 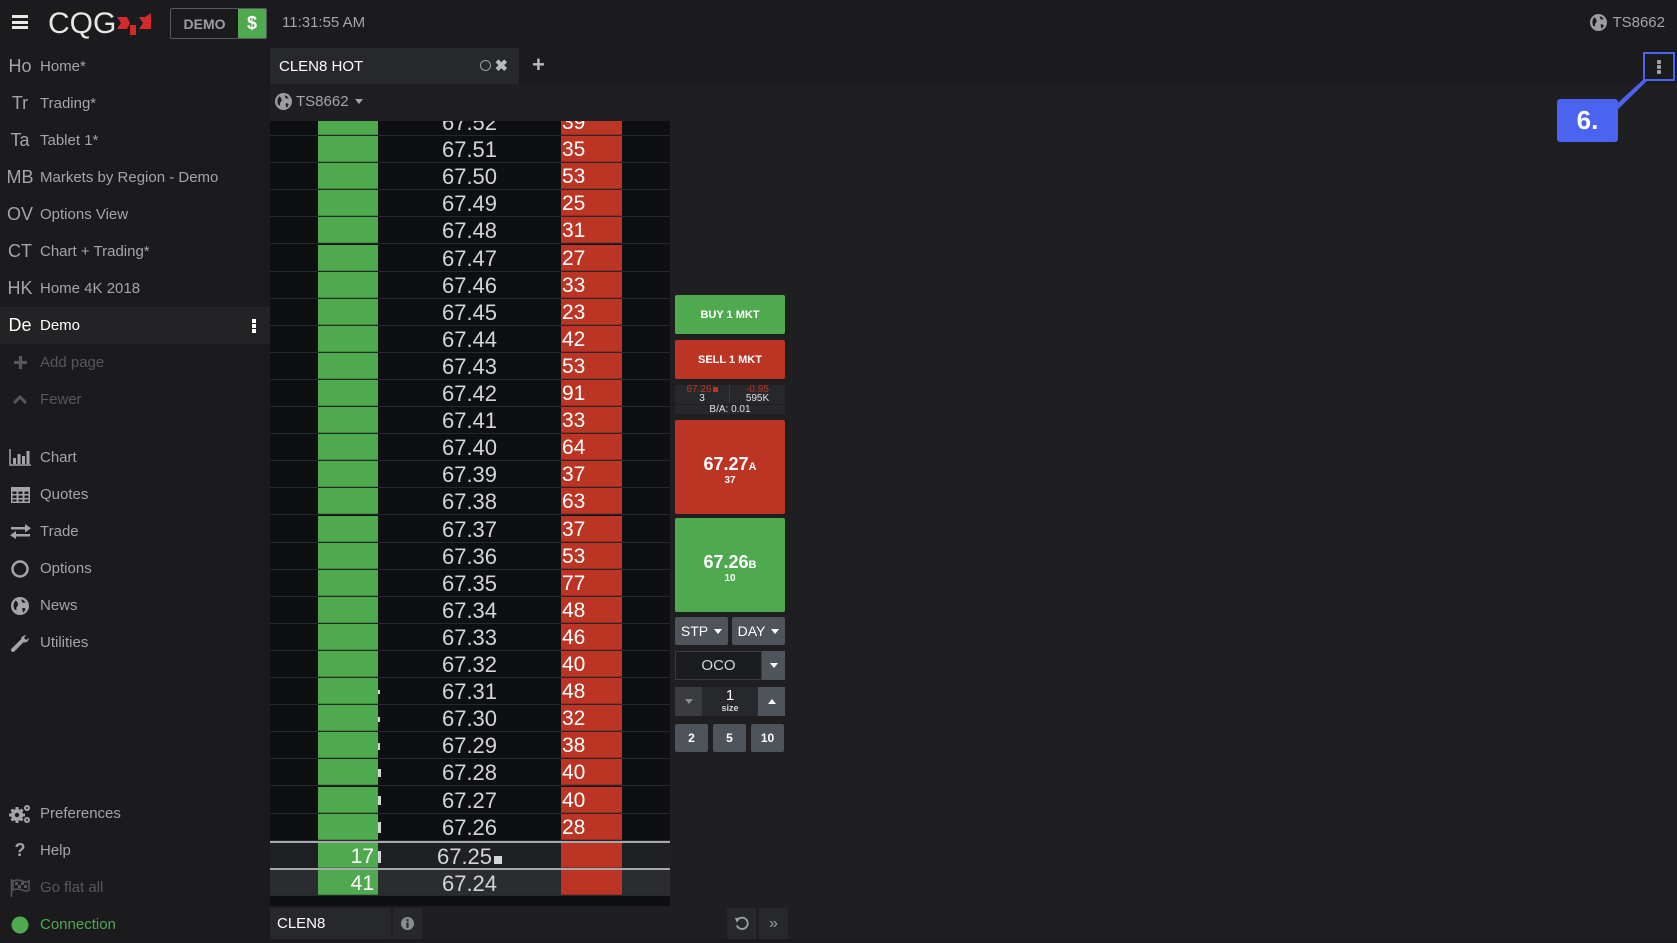 I want to click on ladder-row: 67.37 37, so click(x=470, y=529).